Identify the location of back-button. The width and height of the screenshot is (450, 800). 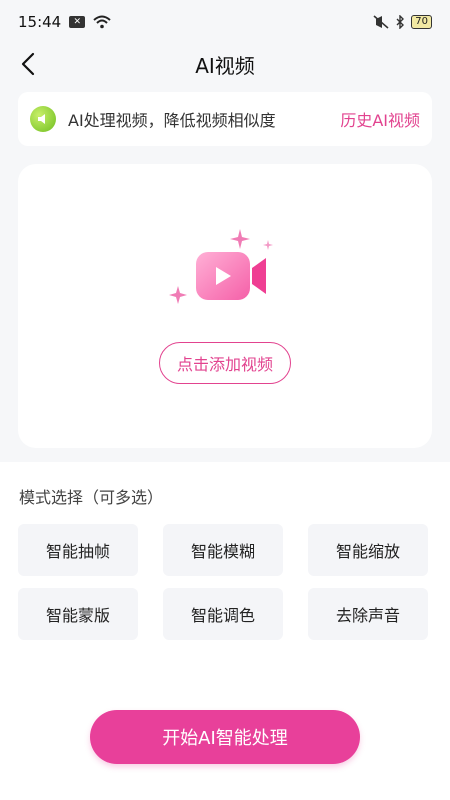
(28, 64).